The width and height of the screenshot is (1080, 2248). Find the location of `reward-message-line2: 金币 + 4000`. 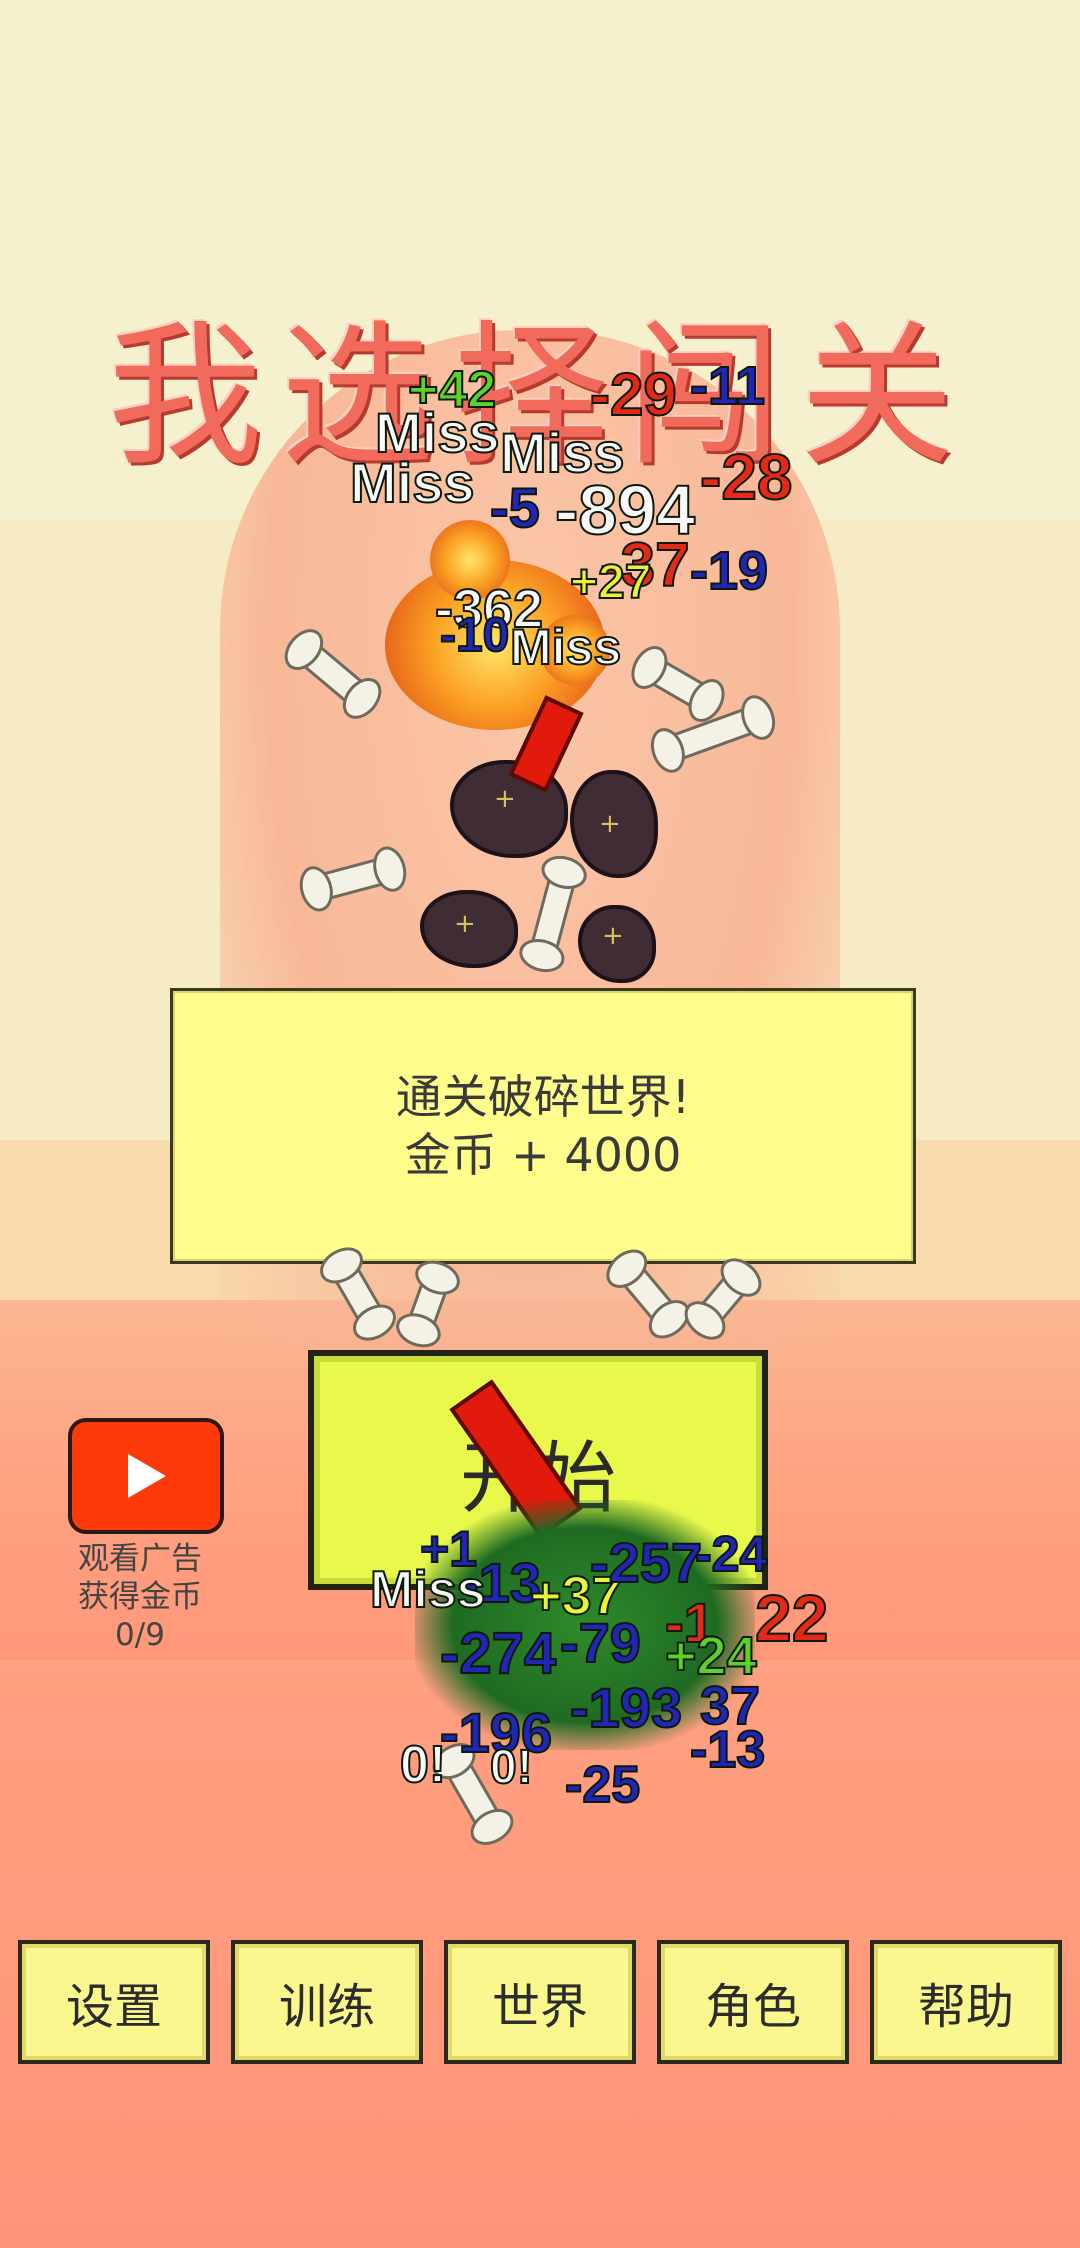

reward-message-line2: 金币 + 4000 is located at coordinates (543, 1155).